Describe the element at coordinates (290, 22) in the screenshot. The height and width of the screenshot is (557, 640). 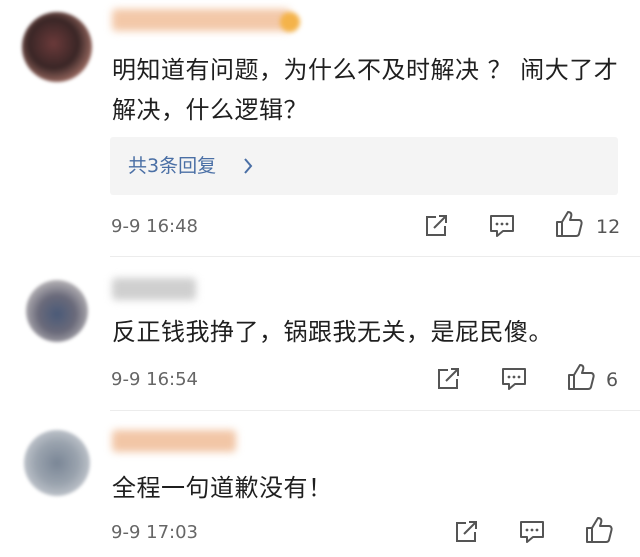
I see `vip-badge-icon` at that location.